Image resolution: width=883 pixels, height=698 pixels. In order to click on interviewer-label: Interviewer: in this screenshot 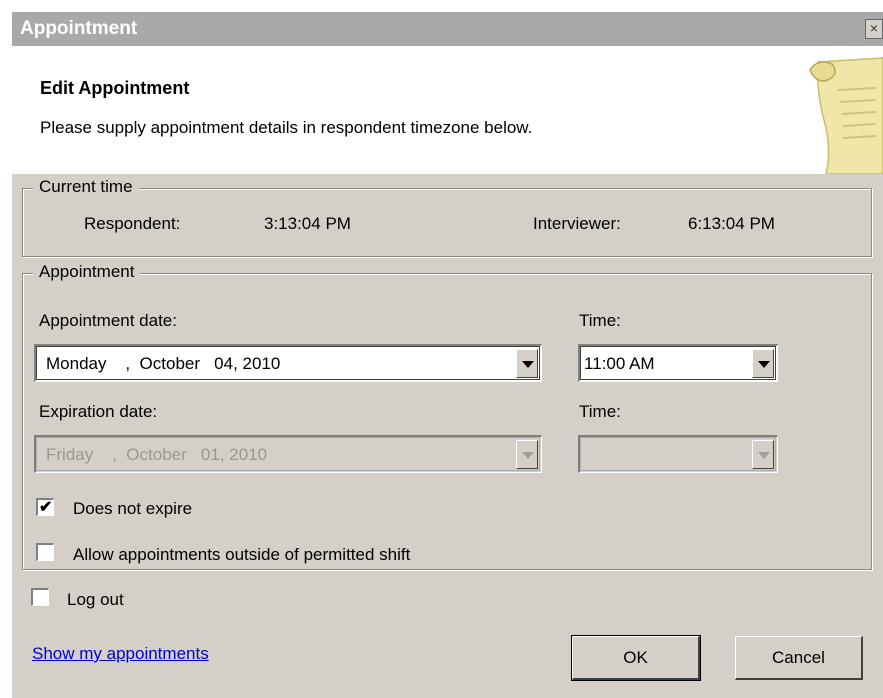, I will do `click(577, 223)`.